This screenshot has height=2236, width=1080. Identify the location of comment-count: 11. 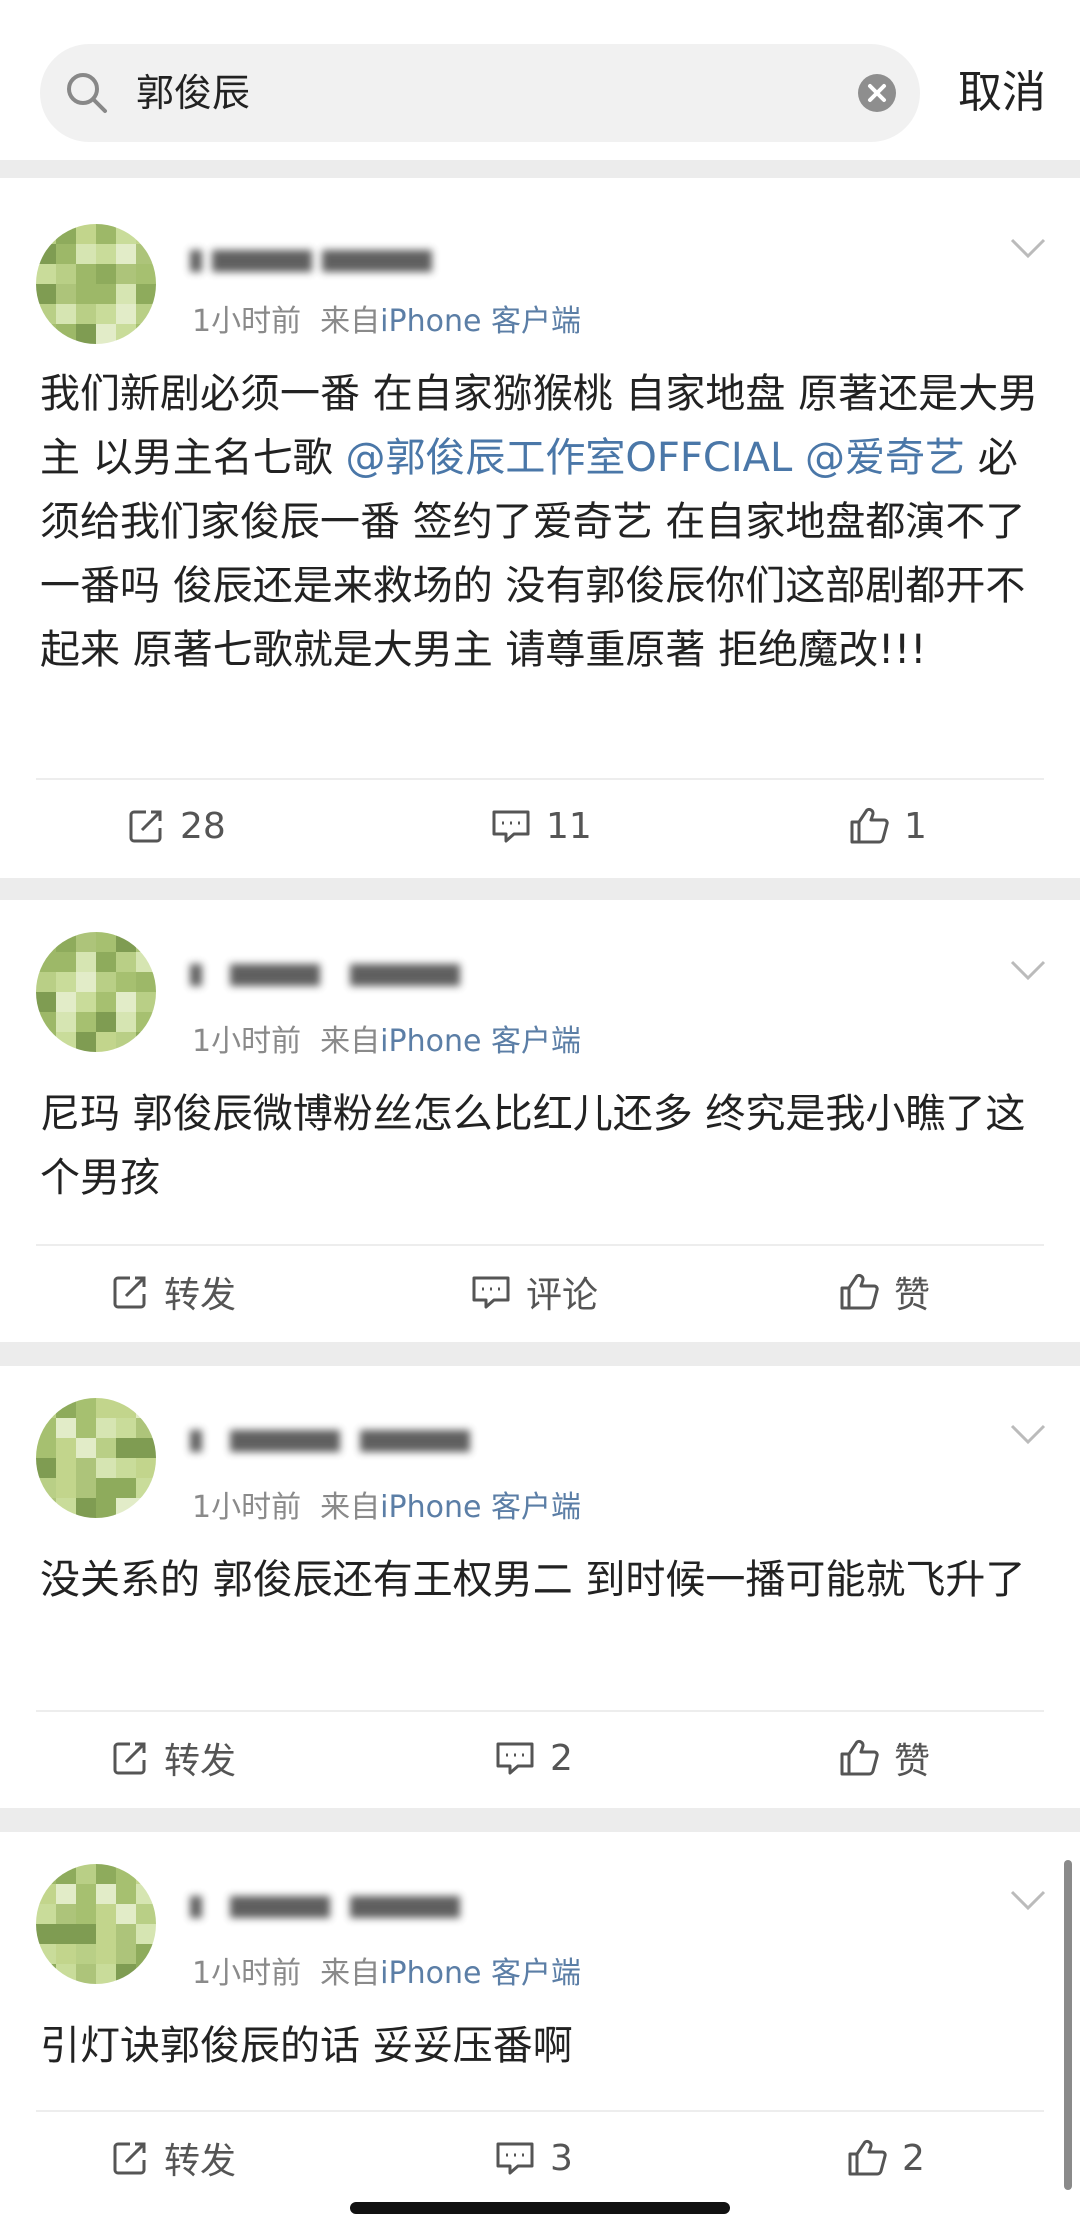
(569, 826).